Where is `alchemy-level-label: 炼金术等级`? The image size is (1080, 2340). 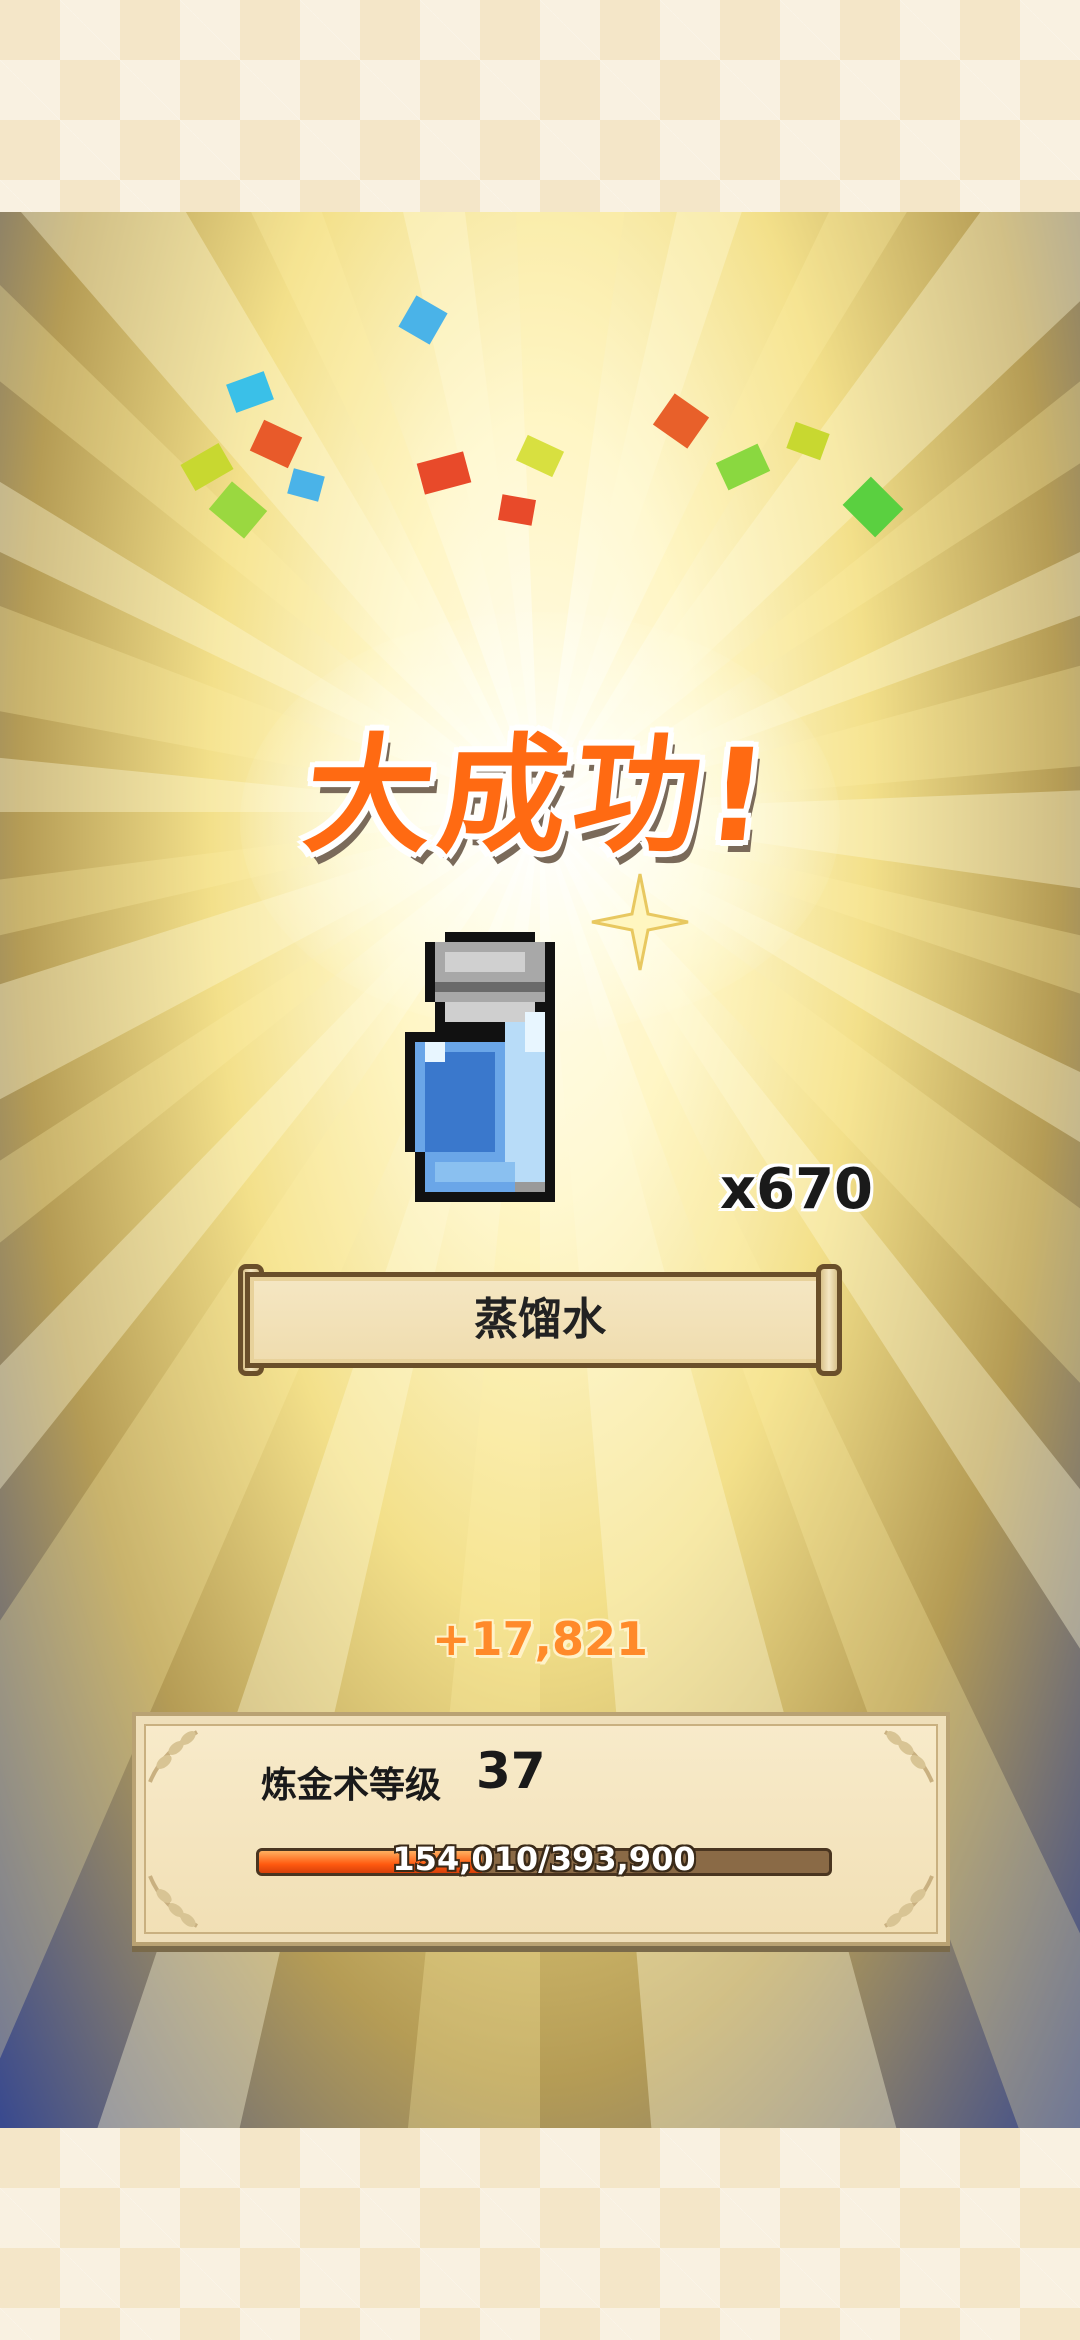
alchemy-level-label: 炼金术等级 is located at coordinates (351, 1785).